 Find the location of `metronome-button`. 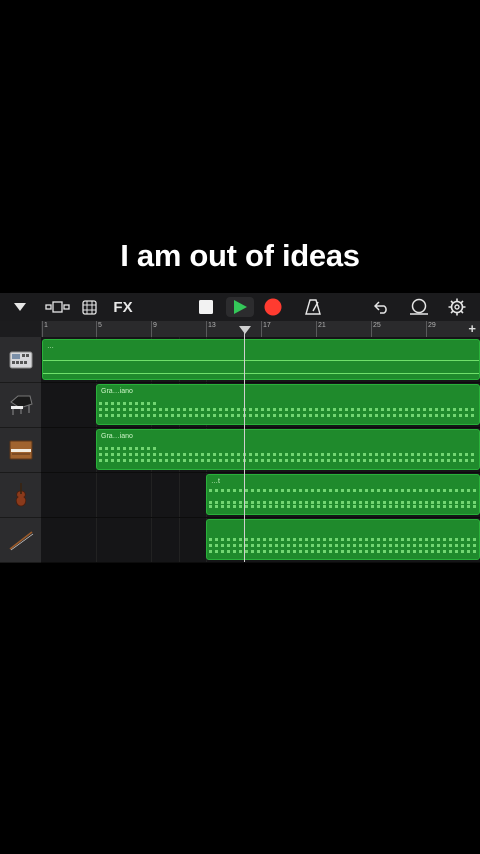

metronome-button is located at coordinates (313, 307).